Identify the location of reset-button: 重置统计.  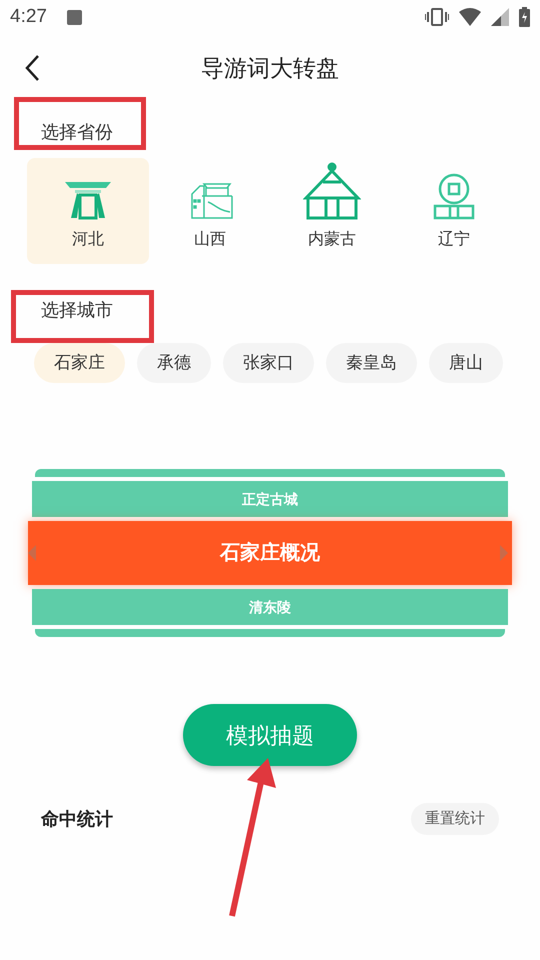
(455, 819).